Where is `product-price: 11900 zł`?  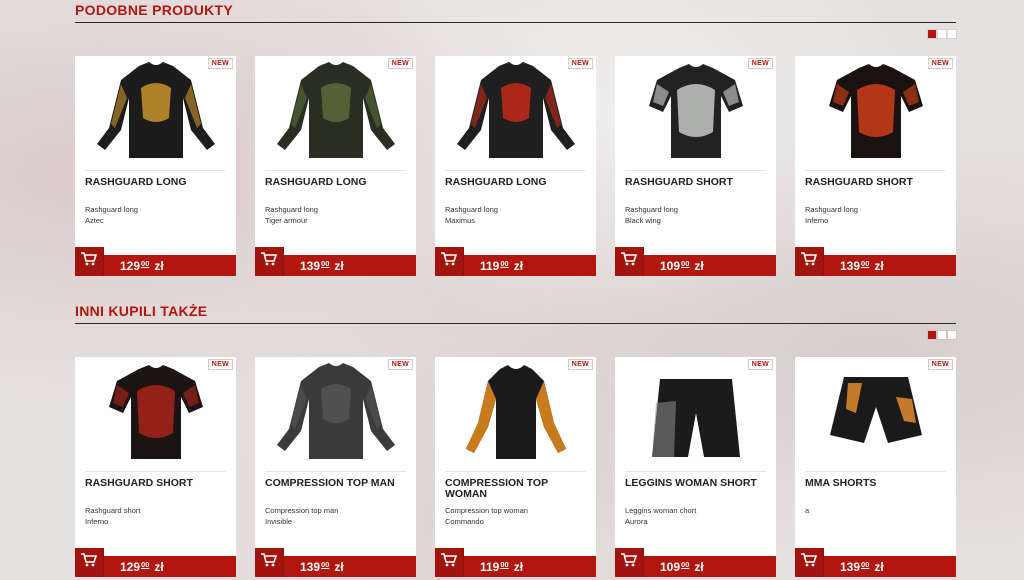
product-price: 11900 zł is located at coordinates (501, 266).